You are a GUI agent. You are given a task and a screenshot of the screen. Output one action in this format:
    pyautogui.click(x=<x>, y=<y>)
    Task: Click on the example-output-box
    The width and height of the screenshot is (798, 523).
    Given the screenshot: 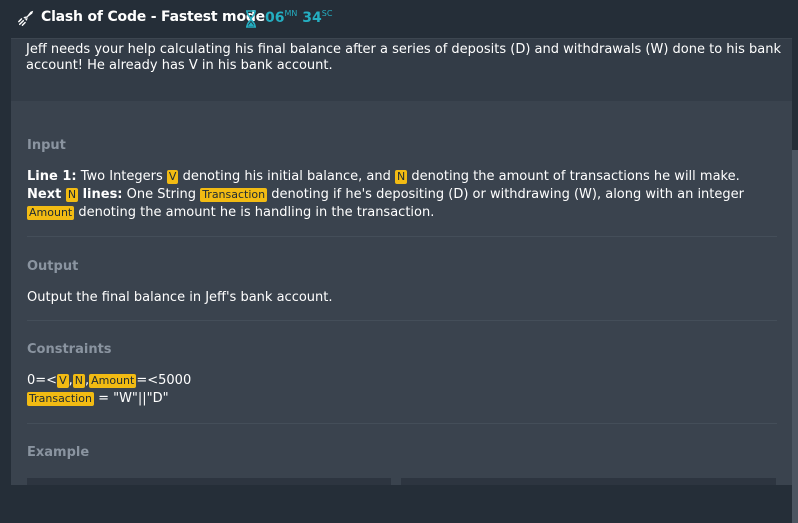 What is the action you would take?
    pyautogui.click(x=588, y=481)
    